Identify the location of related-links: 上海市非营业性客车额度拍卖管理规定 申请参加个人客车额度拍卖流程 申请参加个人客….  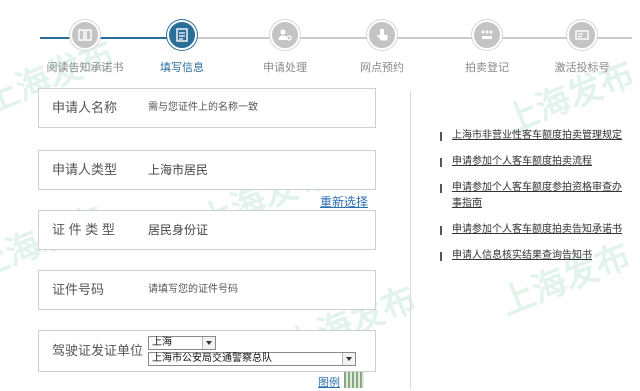
(535, 201).